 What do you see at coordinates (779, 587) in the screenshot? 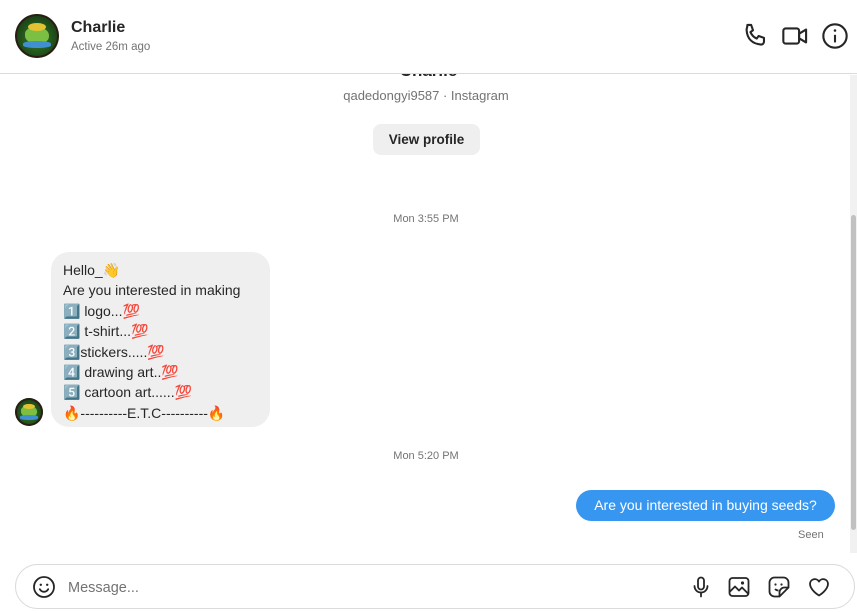
I see `sticker-icon` at bounding box center [779, 587].